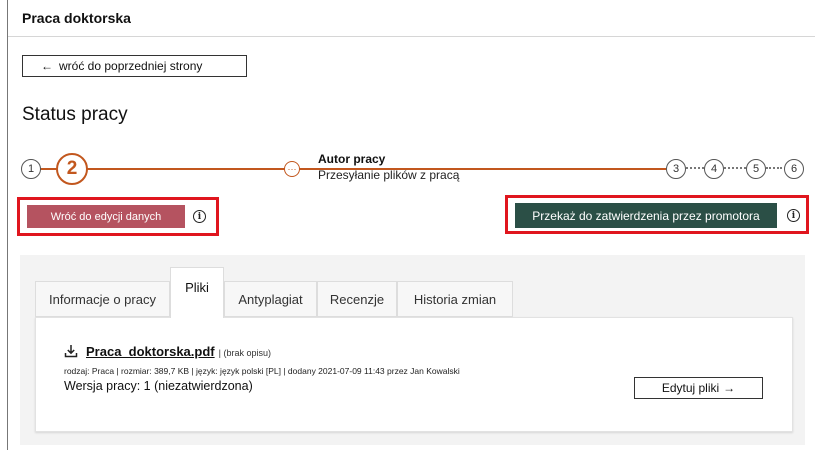  What do you see at coordinates (197, 292) in the screenshot?
I see `tab-pliki: Pliki` at bounding box center [197, 292].